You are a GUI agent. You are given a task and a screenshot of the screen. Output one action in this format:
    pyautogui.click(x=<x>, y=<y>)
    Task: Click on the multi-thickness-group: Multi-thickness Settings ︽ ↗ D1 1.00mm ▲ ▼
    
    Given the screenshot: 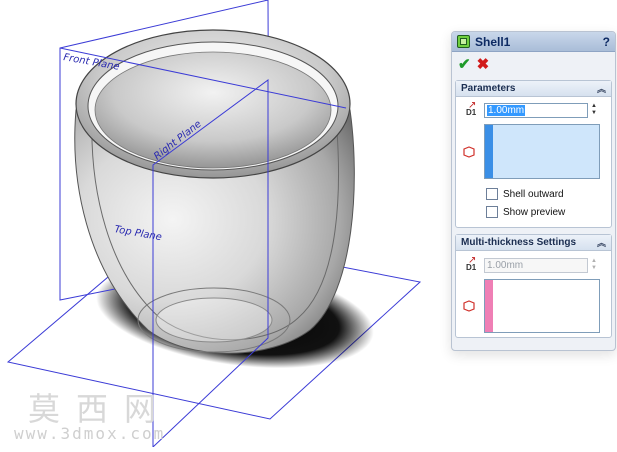 What is the action you would take?
    pyautogui.click(x=533, y=286)
    